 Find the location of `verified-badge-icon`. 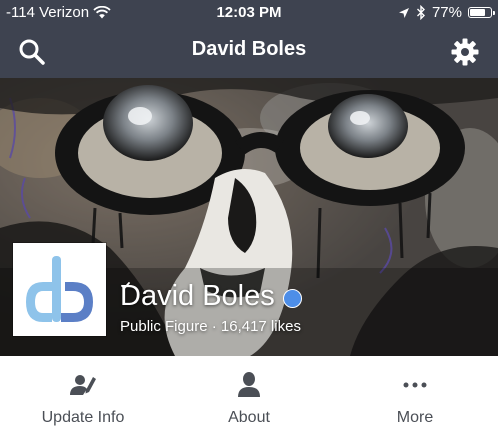

verified-badge-icon is located at coordinates (211, 295).